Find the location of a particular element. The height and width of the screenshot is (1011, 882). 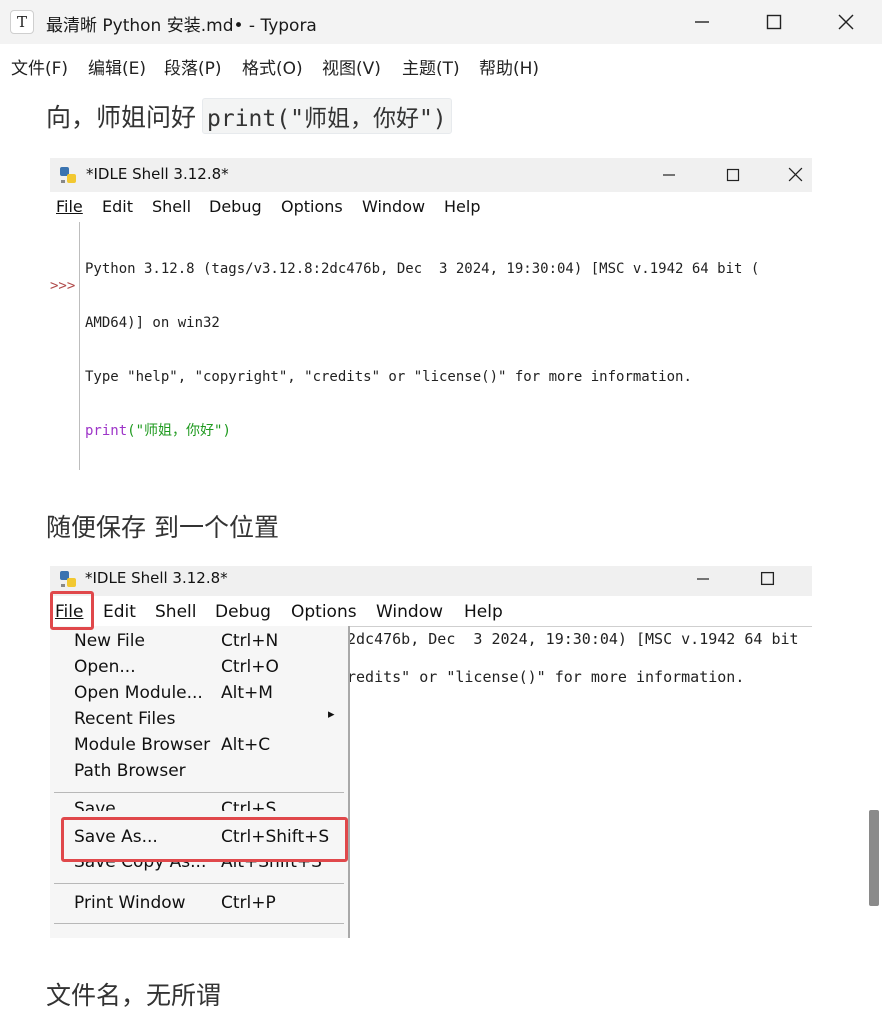

vertical-scrollbar-thumb is located at coordinates (874, 858).